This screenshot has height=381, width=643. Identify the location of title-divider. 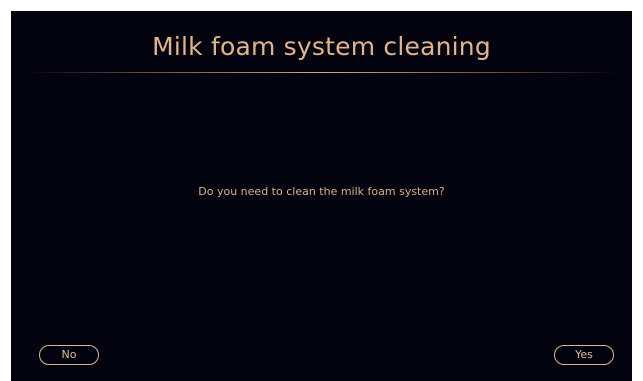
(322, 72).